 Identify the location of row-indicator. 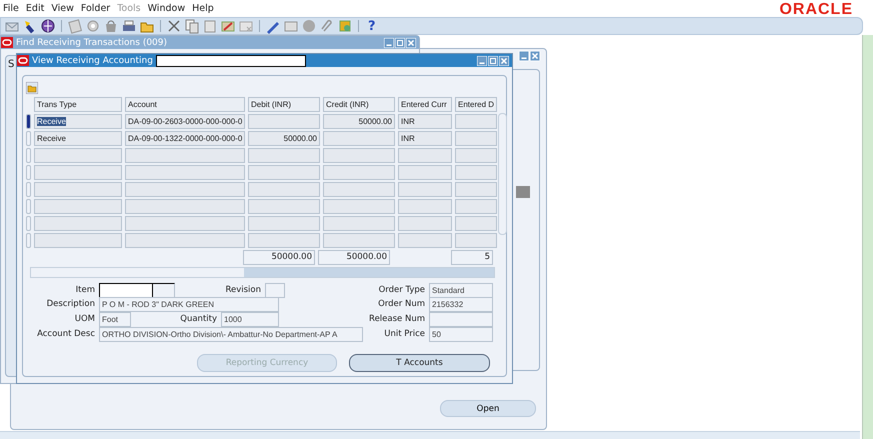
(28, 121).